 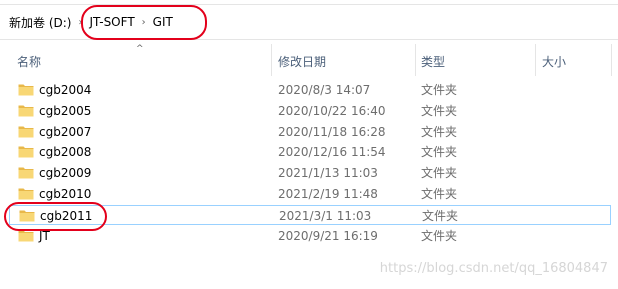 What do you see at coordinates (309, 22) in the screenshot?
I see `address-bar: 新加卷 (D:) › JT-SOFT › GIT` at bounding box center [309, 22].